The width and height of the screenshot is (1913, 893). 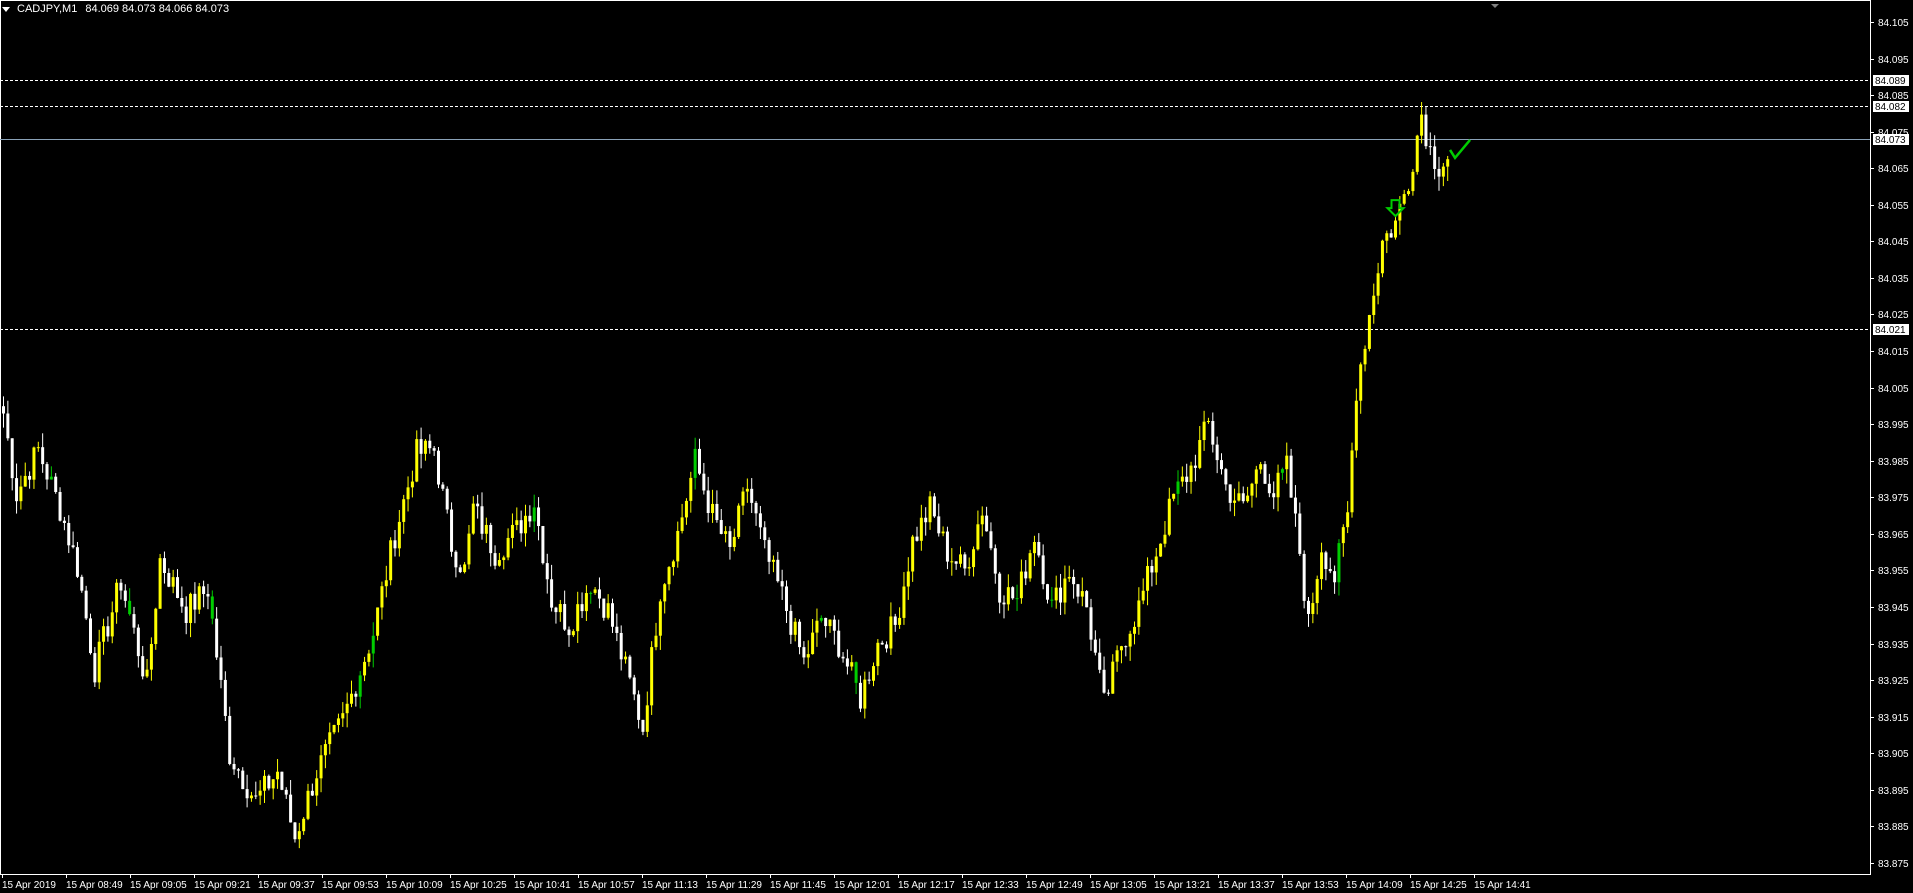 I want to click on price-tick-label: 83.875, so click(x=1893, y=864).